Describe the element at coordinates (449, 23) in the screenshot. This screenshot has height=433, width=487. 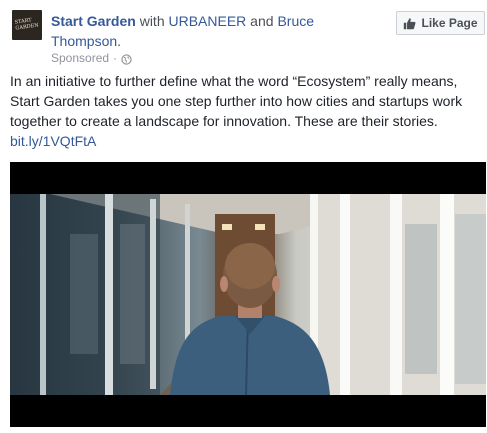
I see `like-page-label: Like Page` at that location.